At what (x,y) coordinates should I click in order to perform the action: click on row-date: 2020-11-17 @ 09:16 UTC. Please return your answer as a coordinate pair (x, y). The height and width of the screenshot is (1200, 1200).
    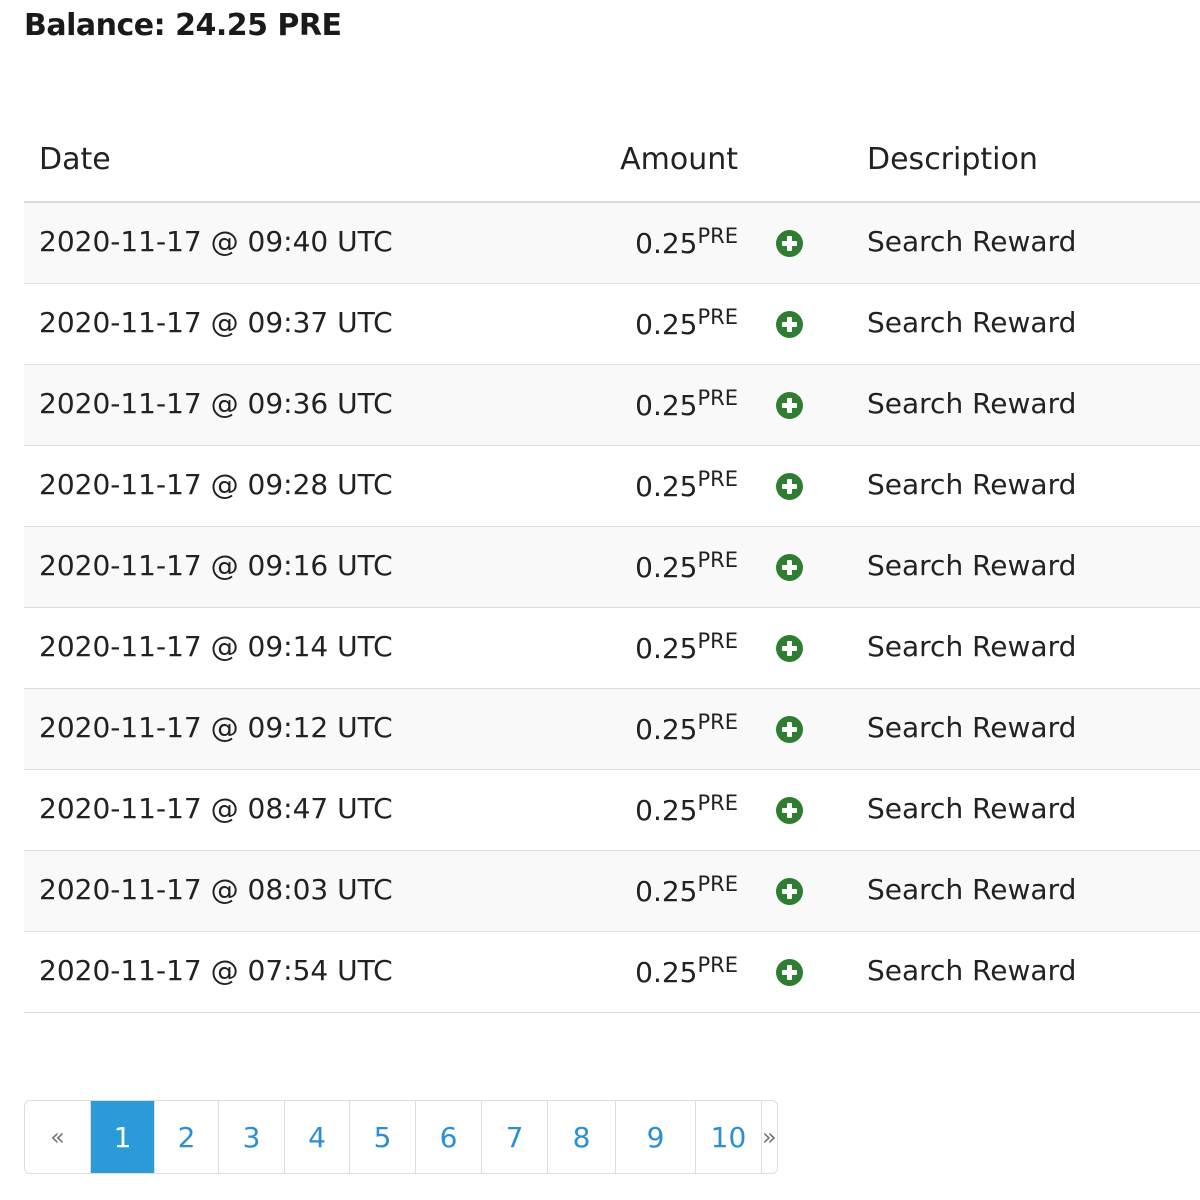
    Looking at the image, I should click on (216, 565).